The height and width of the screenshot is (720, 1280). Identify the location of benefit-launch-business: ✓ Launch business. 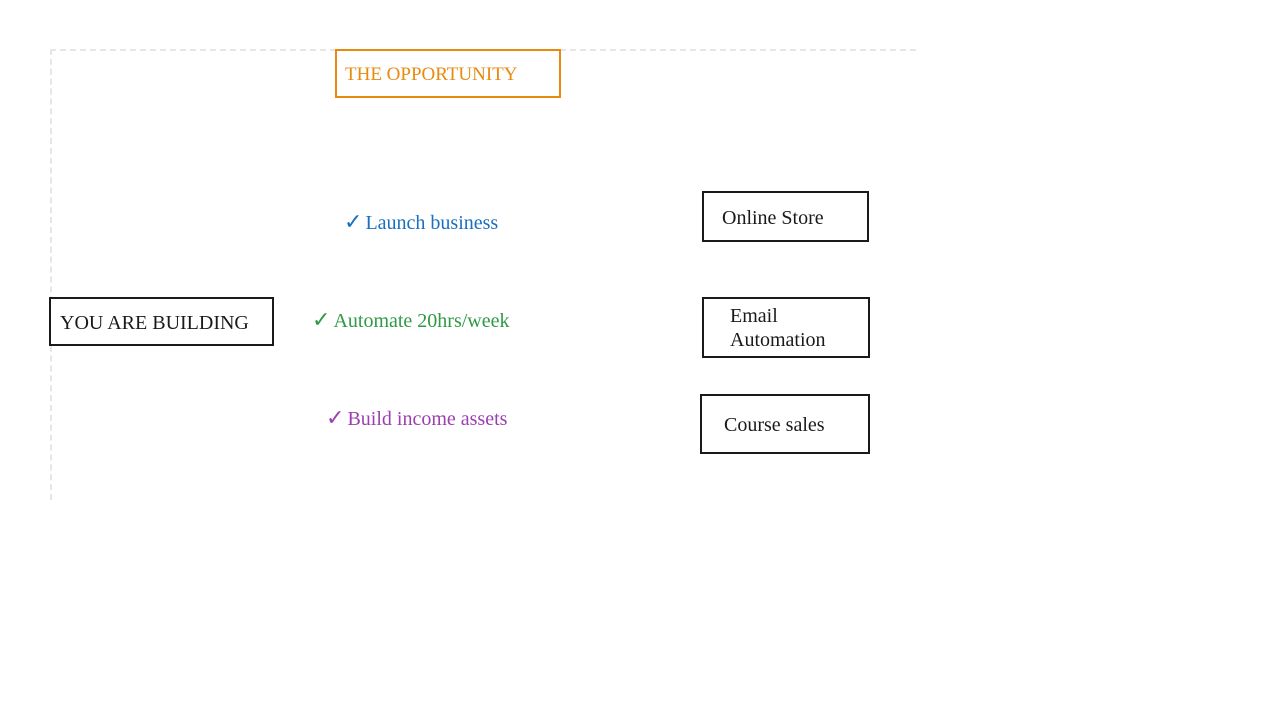
(421, 223).